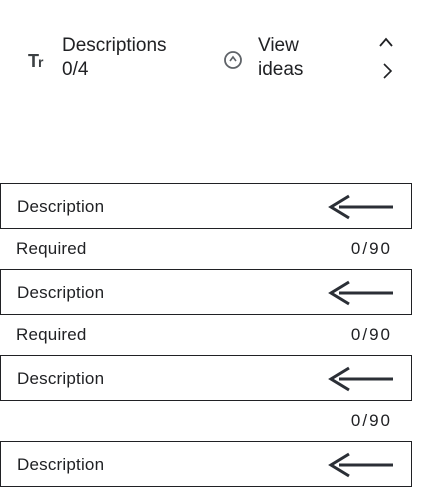  I want to click on text-format-icon: T r, so click(36, 61).